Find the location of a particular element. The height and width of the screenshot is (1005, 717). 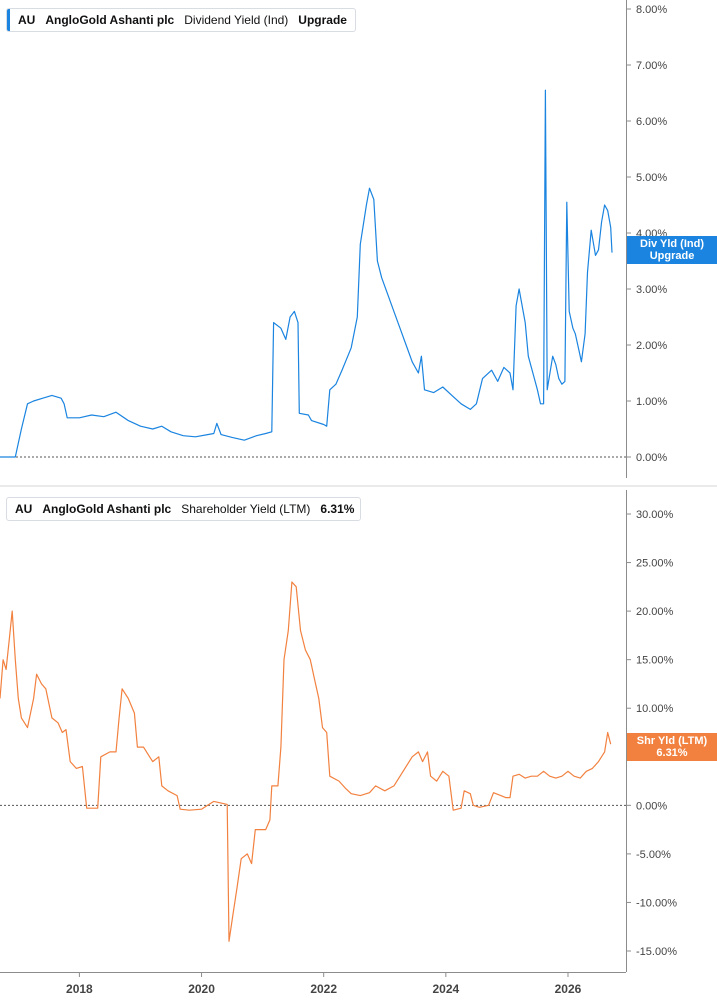

bottom-badge-line2: 6.31% is located at coordinates (672, 753).